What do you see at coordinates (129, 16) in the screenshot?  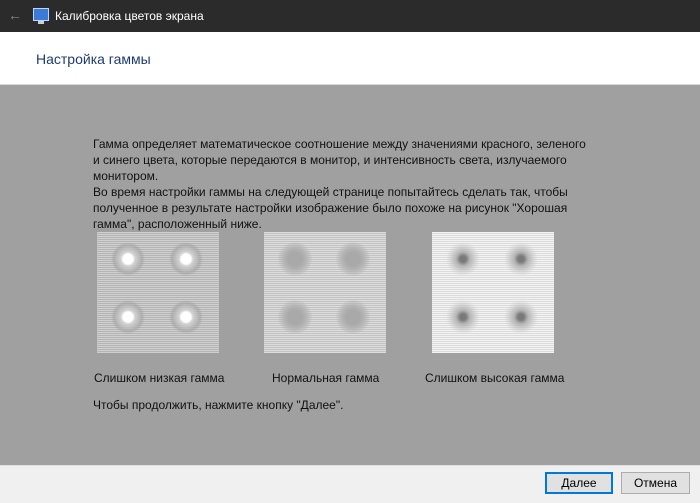 I see `window-title: Калибровка цветов экрана` at bounding box center [129, 16].